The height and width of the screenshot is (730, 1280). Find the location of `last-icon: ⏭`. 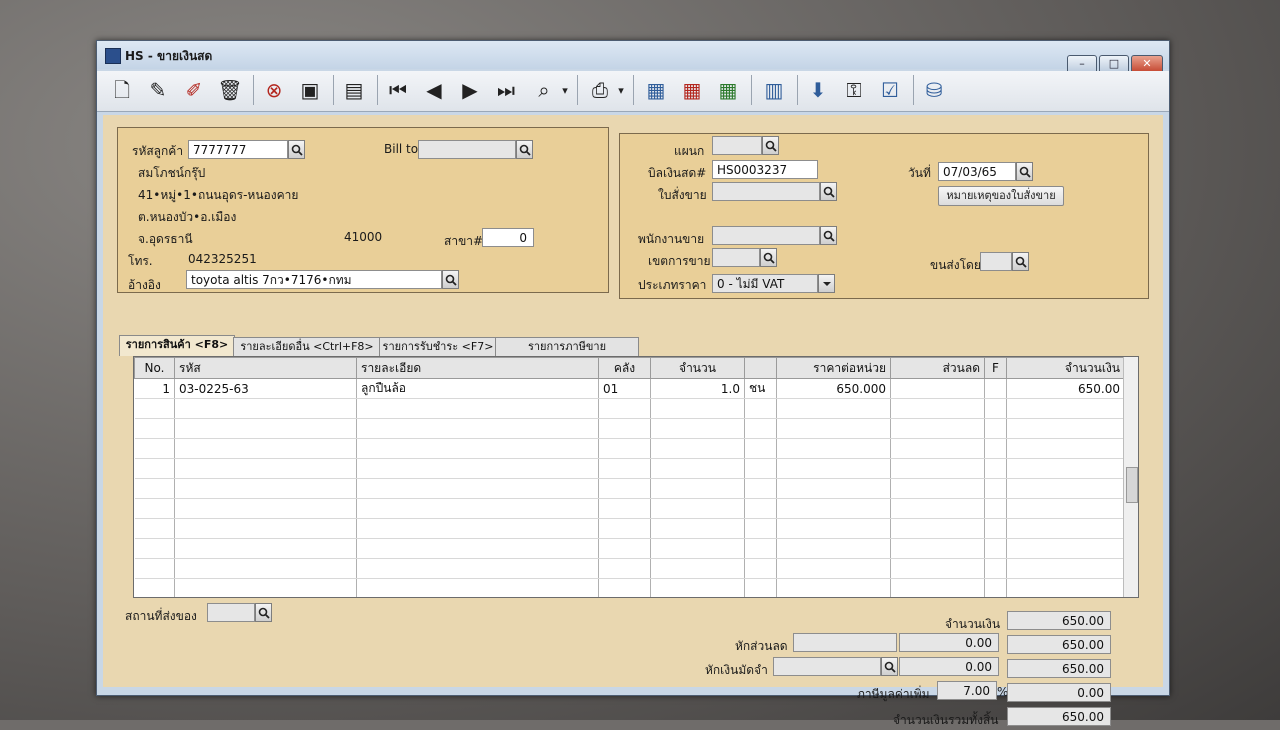

last-icon: ⏭ is located at coordinates (506, 90).